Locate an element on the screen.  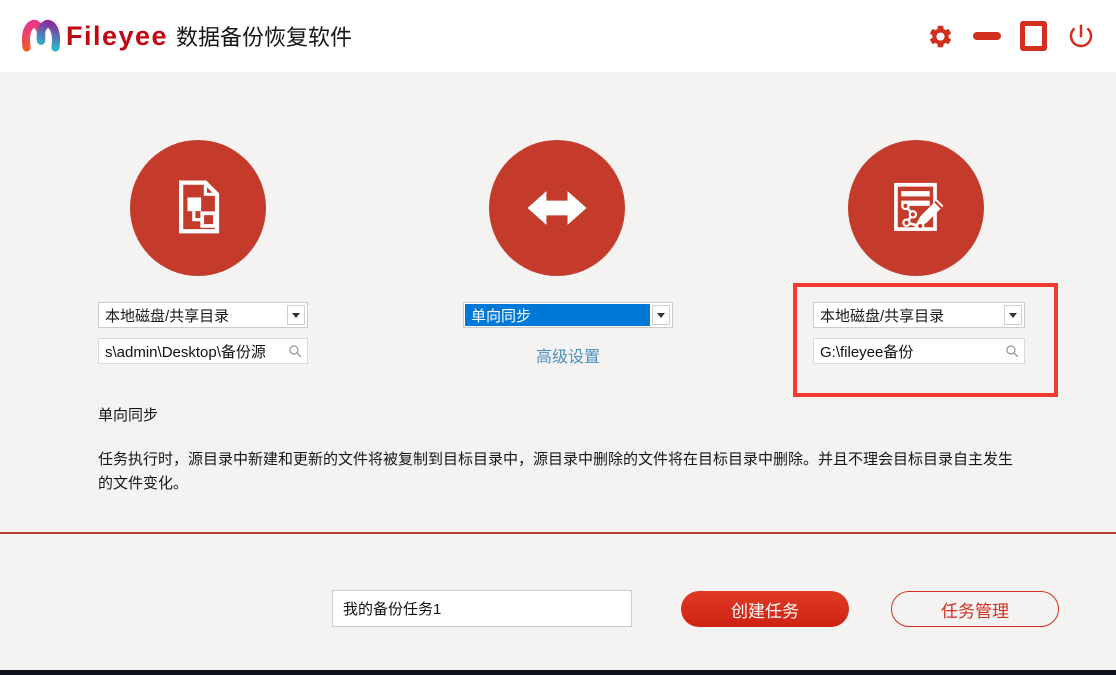
source-circle is located at coordinates (198, 208).